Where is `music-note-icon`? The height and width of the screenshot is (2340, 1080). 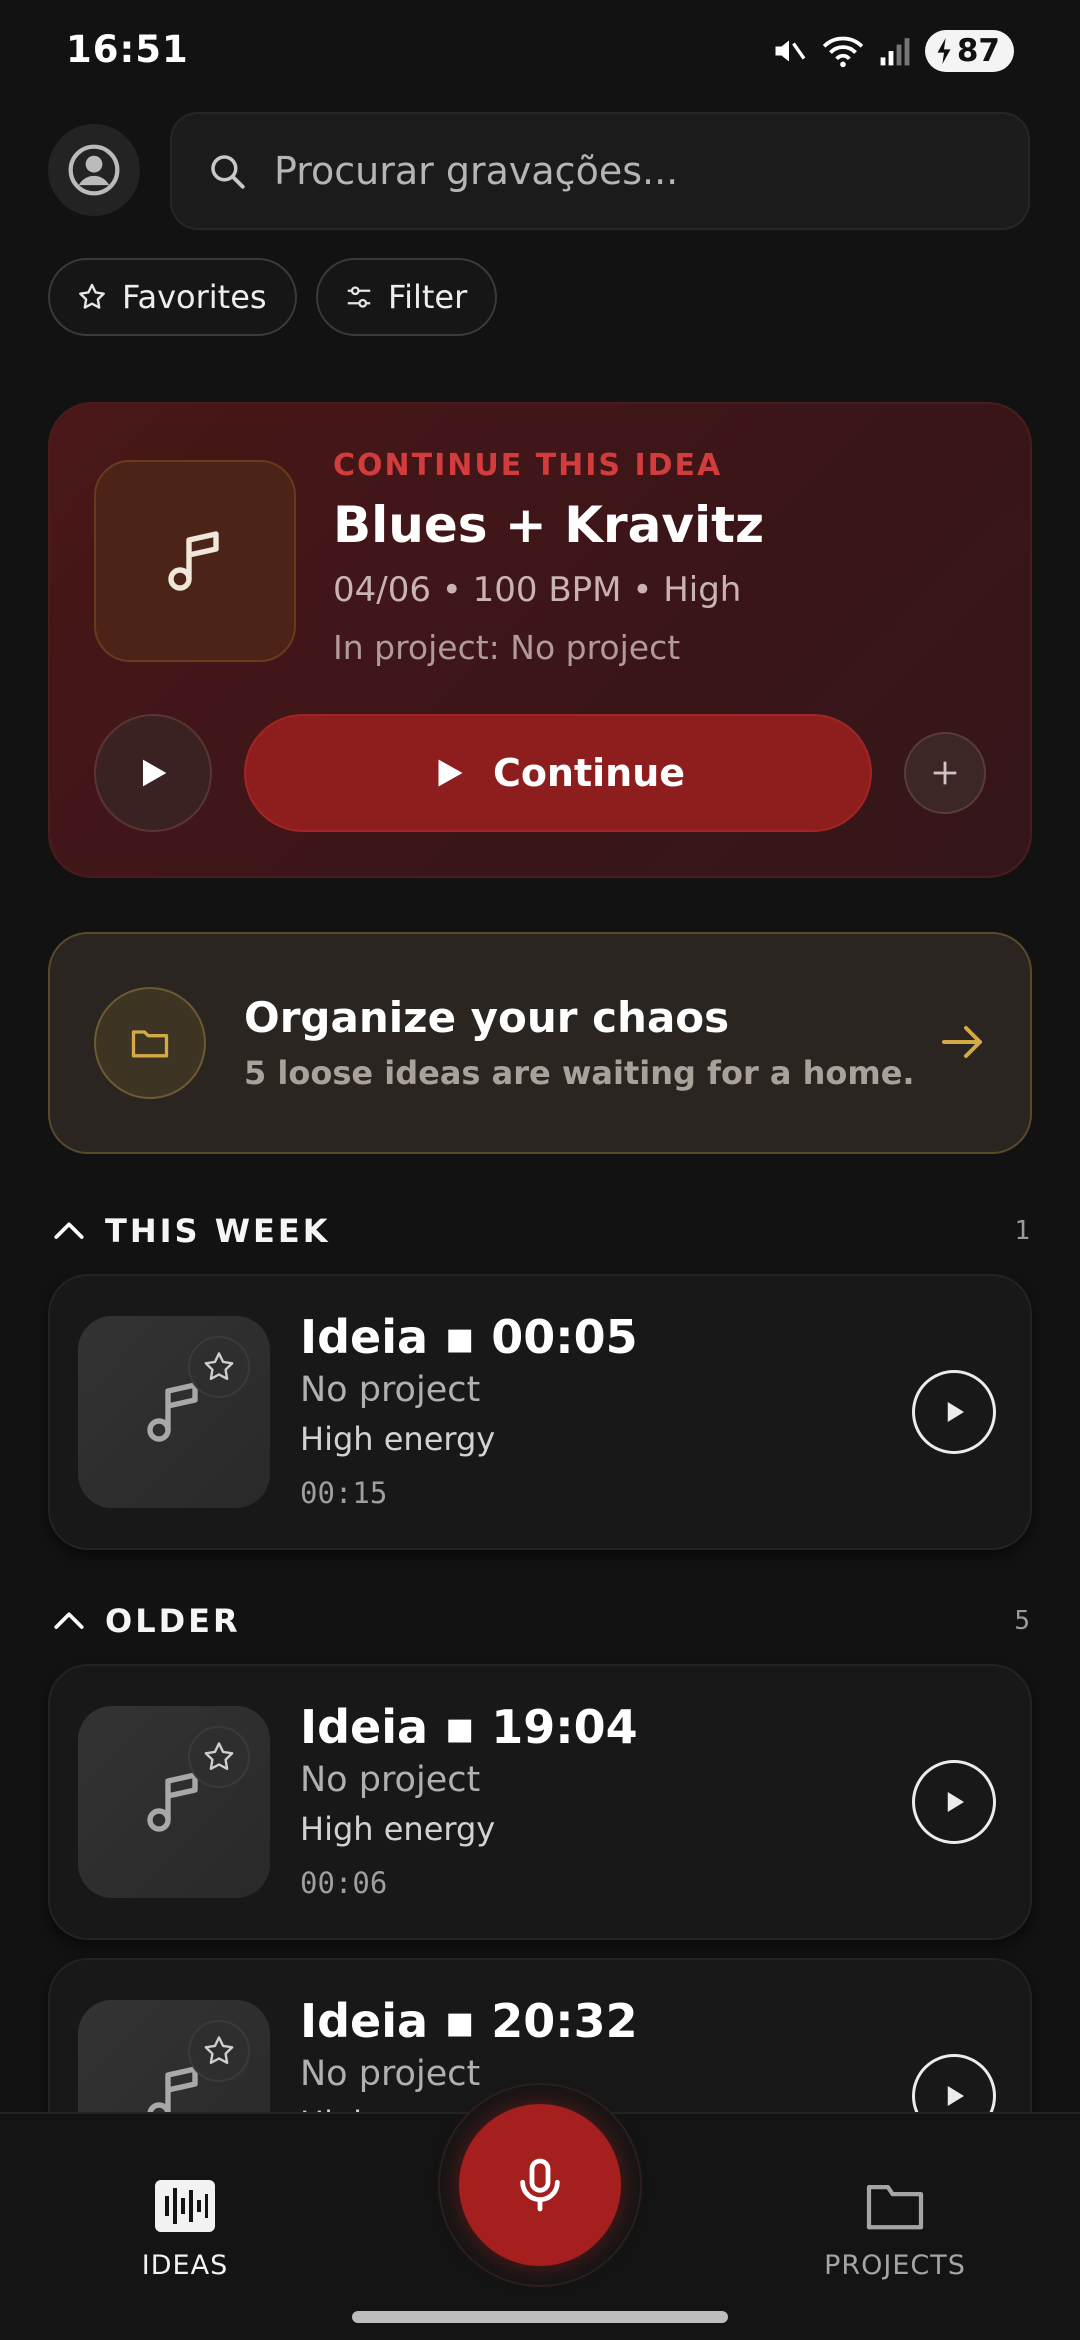
music-note-icon is located at coordinates (195, 561).